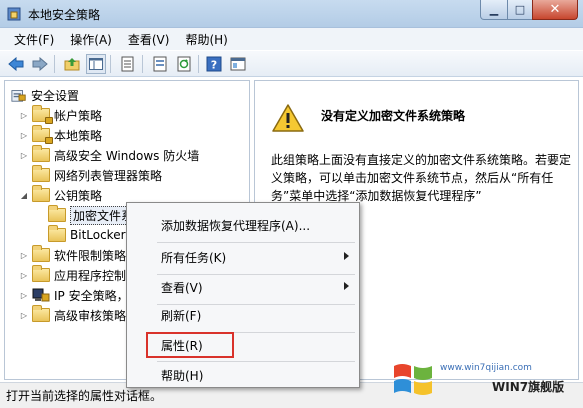 This screenshot has height=408, width=583. Describe the element at coordinates (108, 175) in the screenshot. I see `tree-item-label: 网络列表管理器策略` at that location.